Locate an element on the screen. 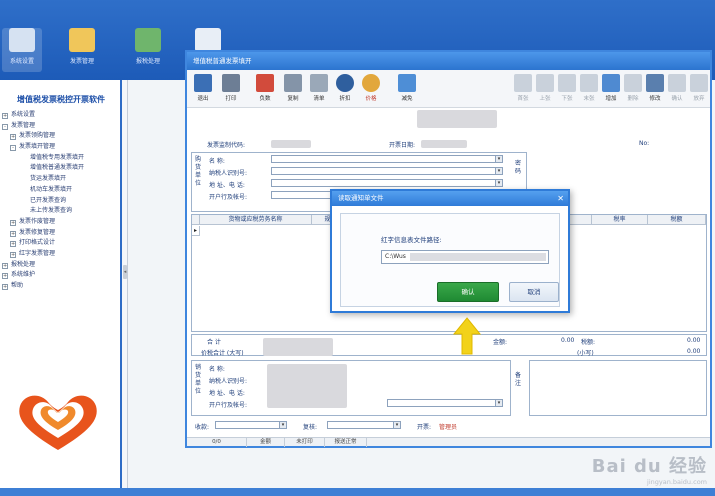 Image resolution: width=715 pixels, height=496 pixels. password-side-label: 密码 is located at coordinates (517, 167).